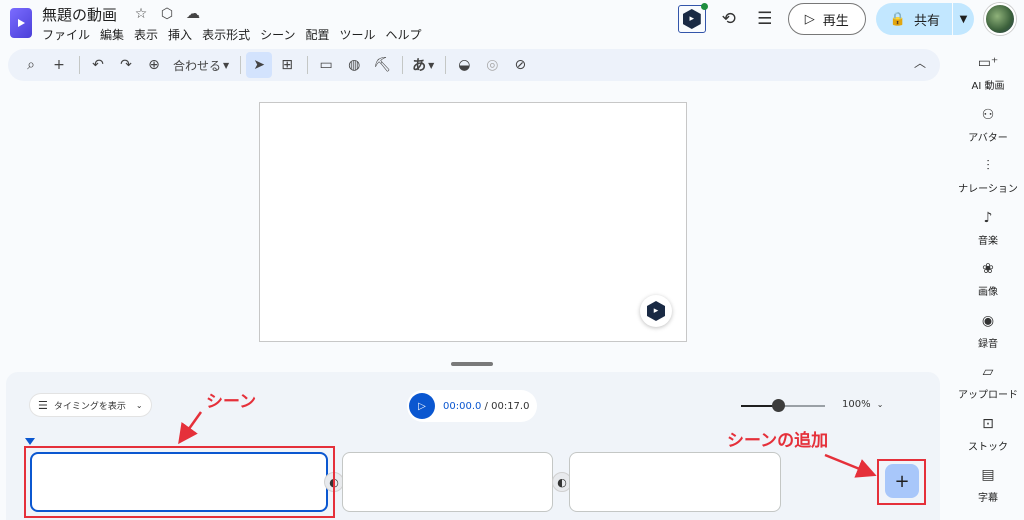 Image resolution: width=1024 pixels, height=520 pixels. Describe the element at coordinates (988, 231) in the screenshot. I see `side-item-music: ♪ 音楽` at that location.